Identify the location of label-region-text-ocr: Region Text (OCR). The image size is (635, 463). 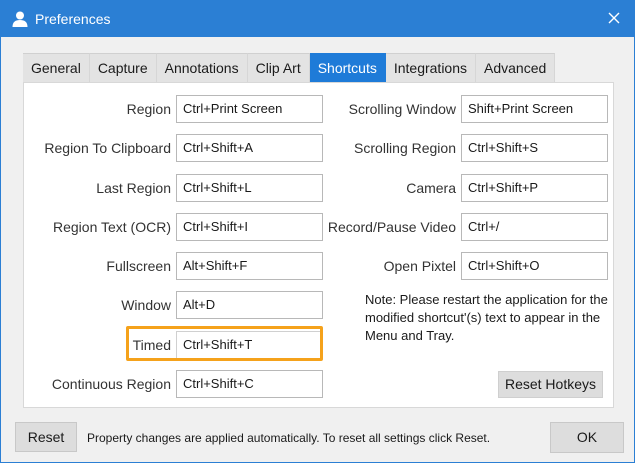
(111, 227).